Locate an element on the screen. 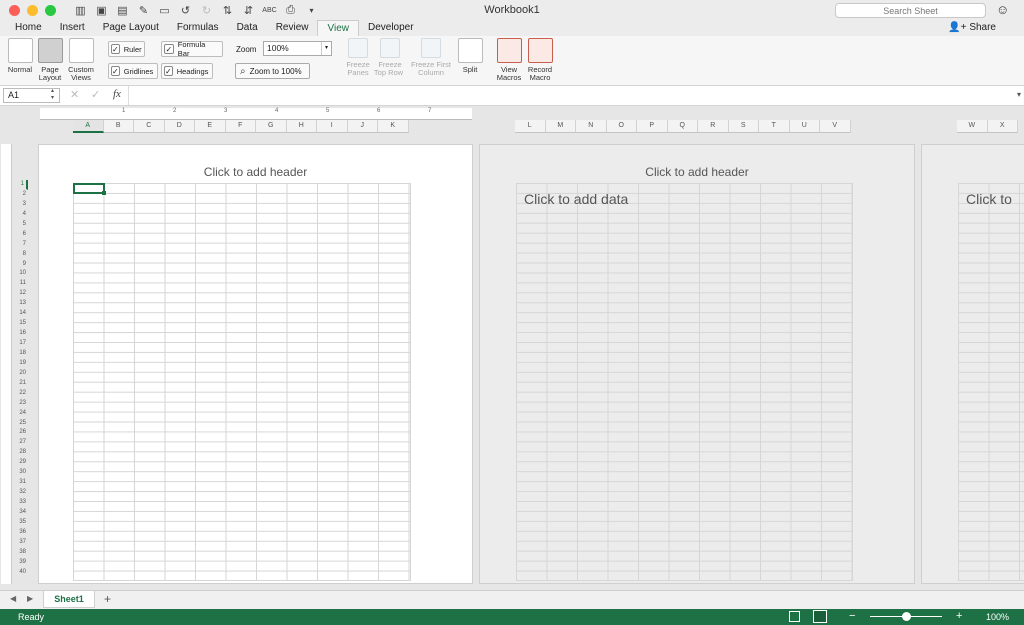 The height and width of the screenshot is (625, 1024). row-header: 21 is located at coordinates (20, 384).